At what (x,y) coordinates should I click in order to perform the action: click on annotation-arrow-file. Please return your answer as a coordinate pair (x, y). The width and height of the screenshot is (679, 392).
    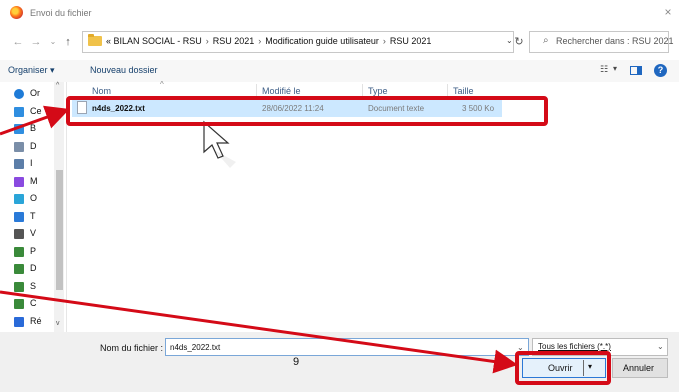
    Looking at the image, I should click on (35, 120).